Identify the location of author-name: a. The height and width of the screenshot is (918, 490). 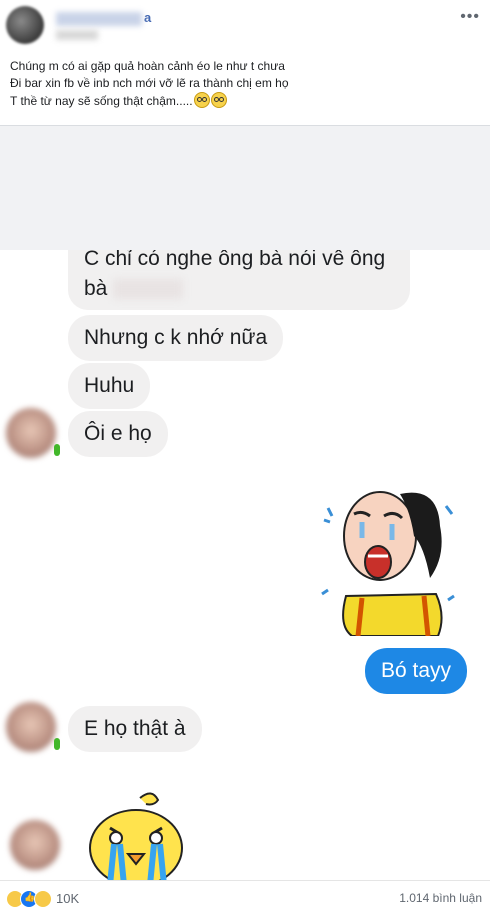
(103, 18).